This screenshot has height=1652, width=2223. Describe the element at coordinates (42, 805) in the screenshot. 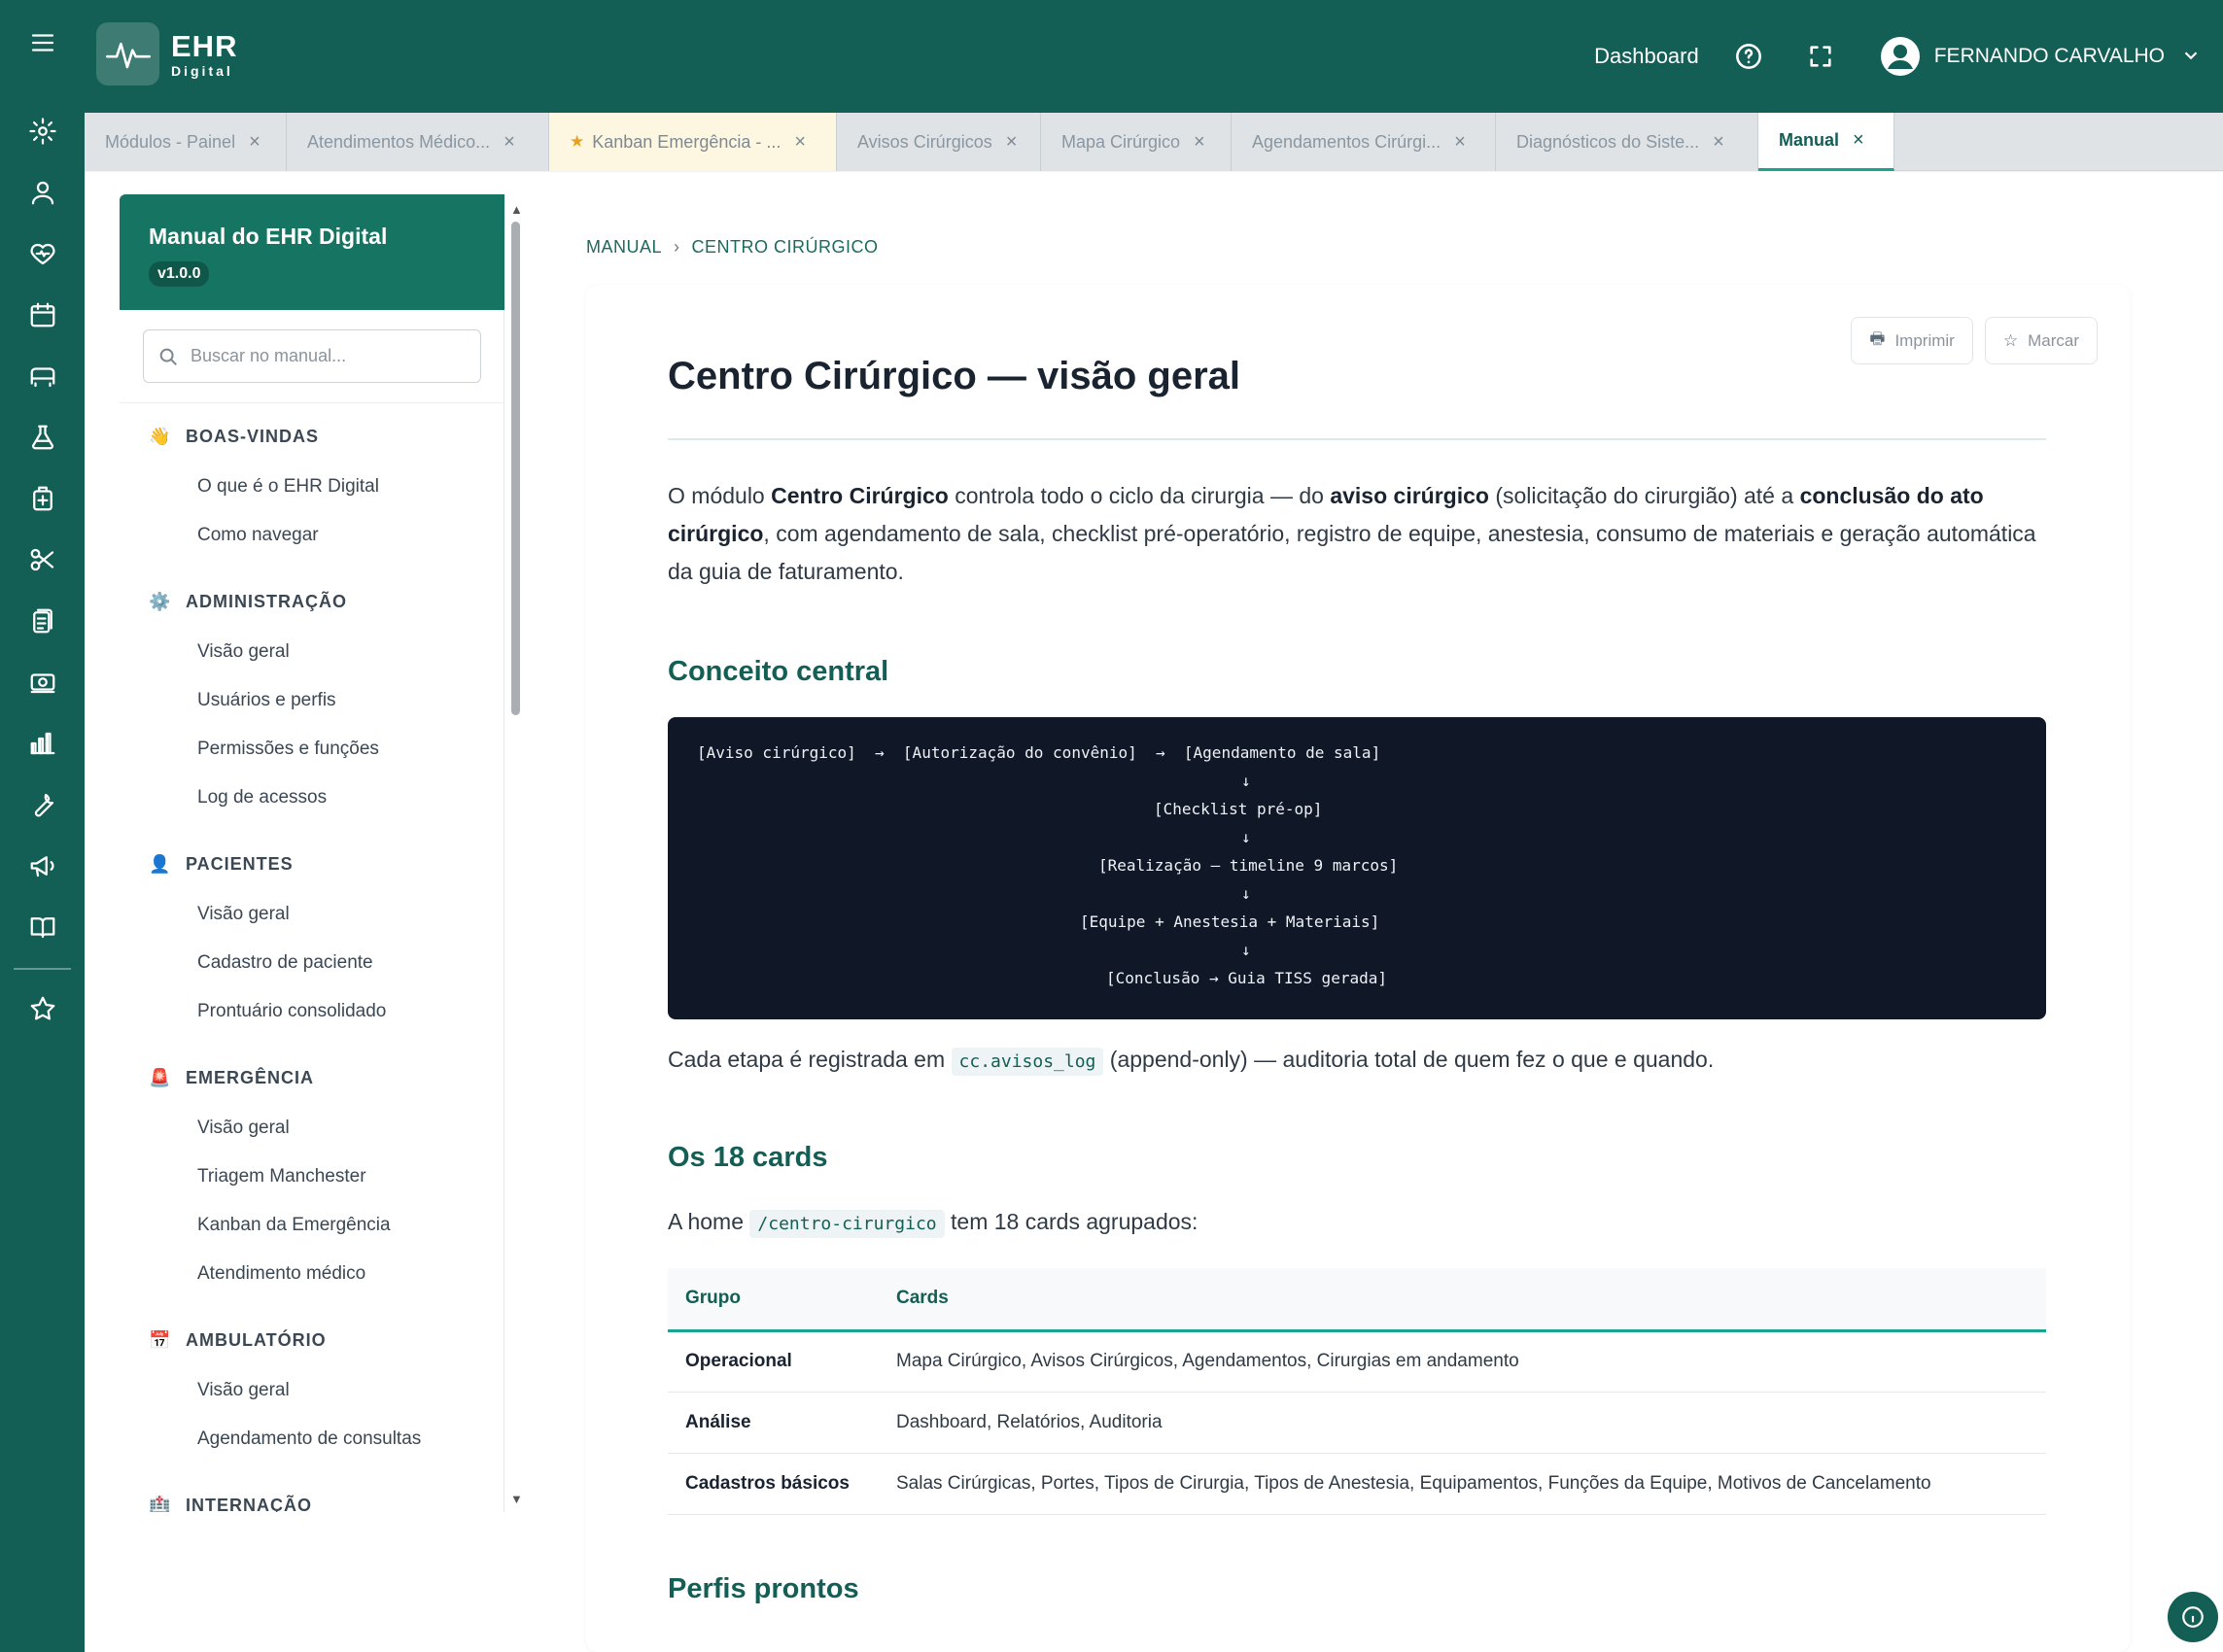

I see `wrench-icon` at that location.